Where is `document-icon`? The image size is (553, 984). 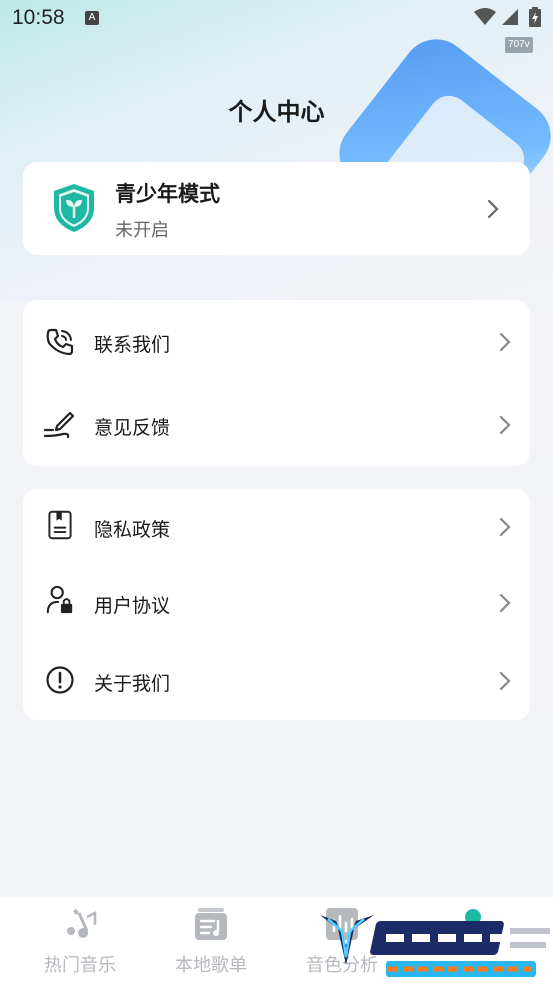 document-icon is located at coordinates (60, 525).